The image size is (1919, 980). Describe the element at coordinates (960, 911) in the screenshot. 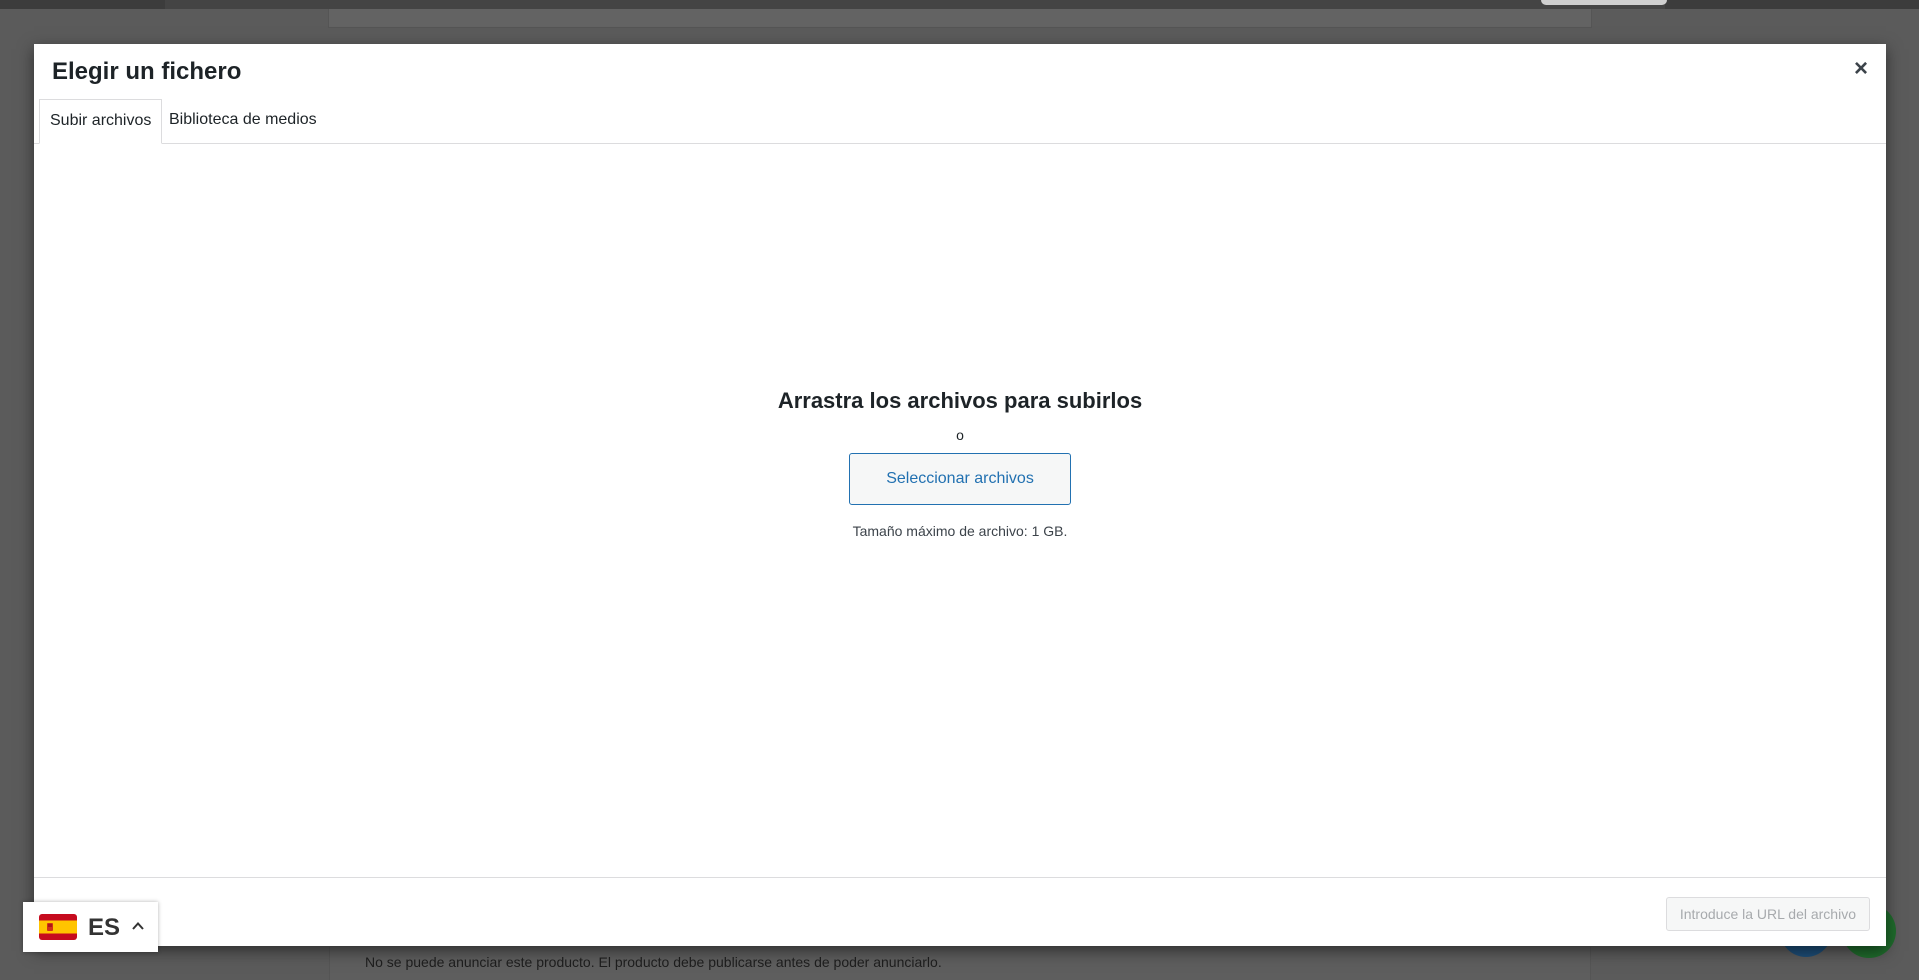

I see `modal-toolbar: Introduce la URL del archivo` at that location.